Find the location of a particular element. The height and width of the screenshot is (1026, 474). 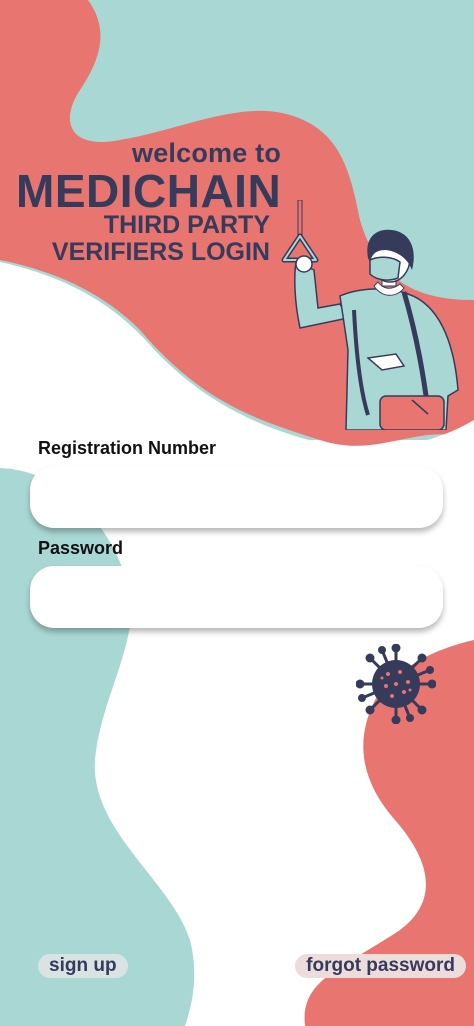

subtitle-line2: VERIFIERS LOGIN is located at coordinates (160, 252).